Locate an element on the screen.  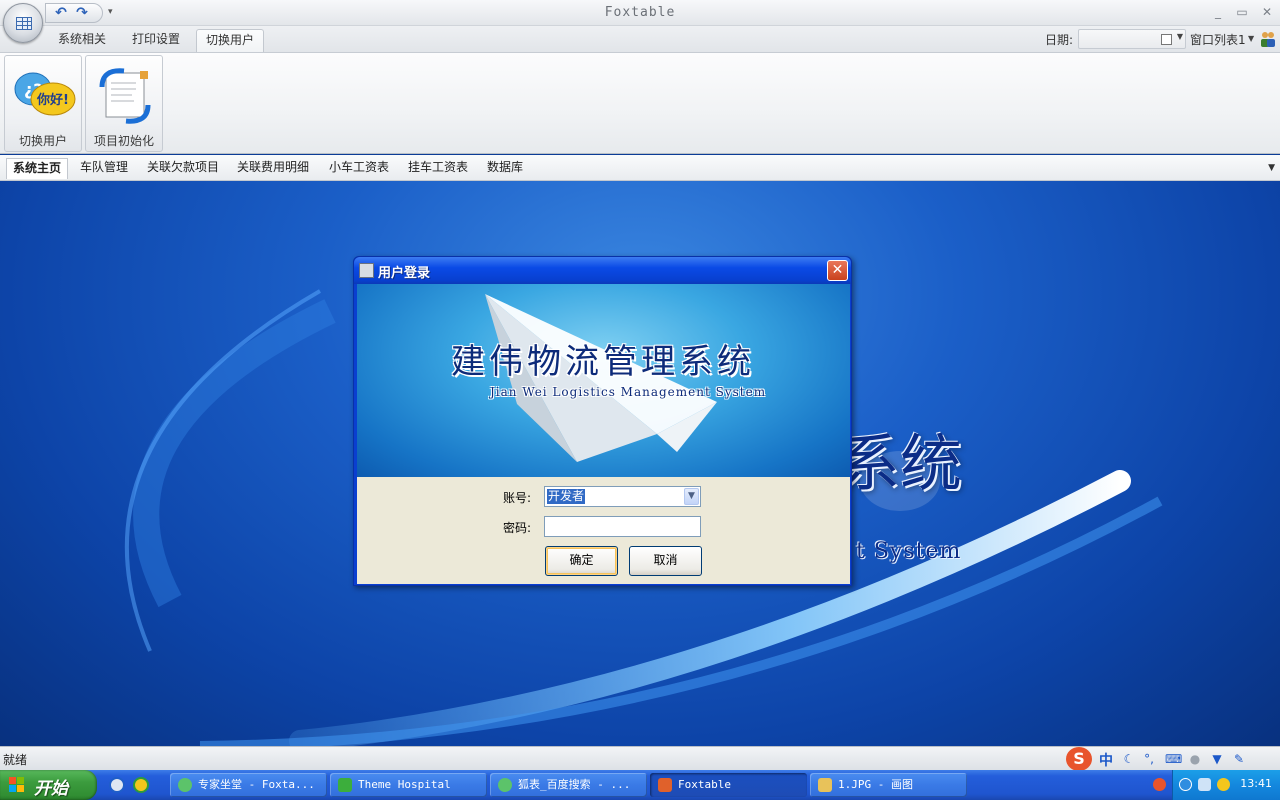
banner-subtitle: Jian Wei Logistics Management System is located at coordinates (628, 392).